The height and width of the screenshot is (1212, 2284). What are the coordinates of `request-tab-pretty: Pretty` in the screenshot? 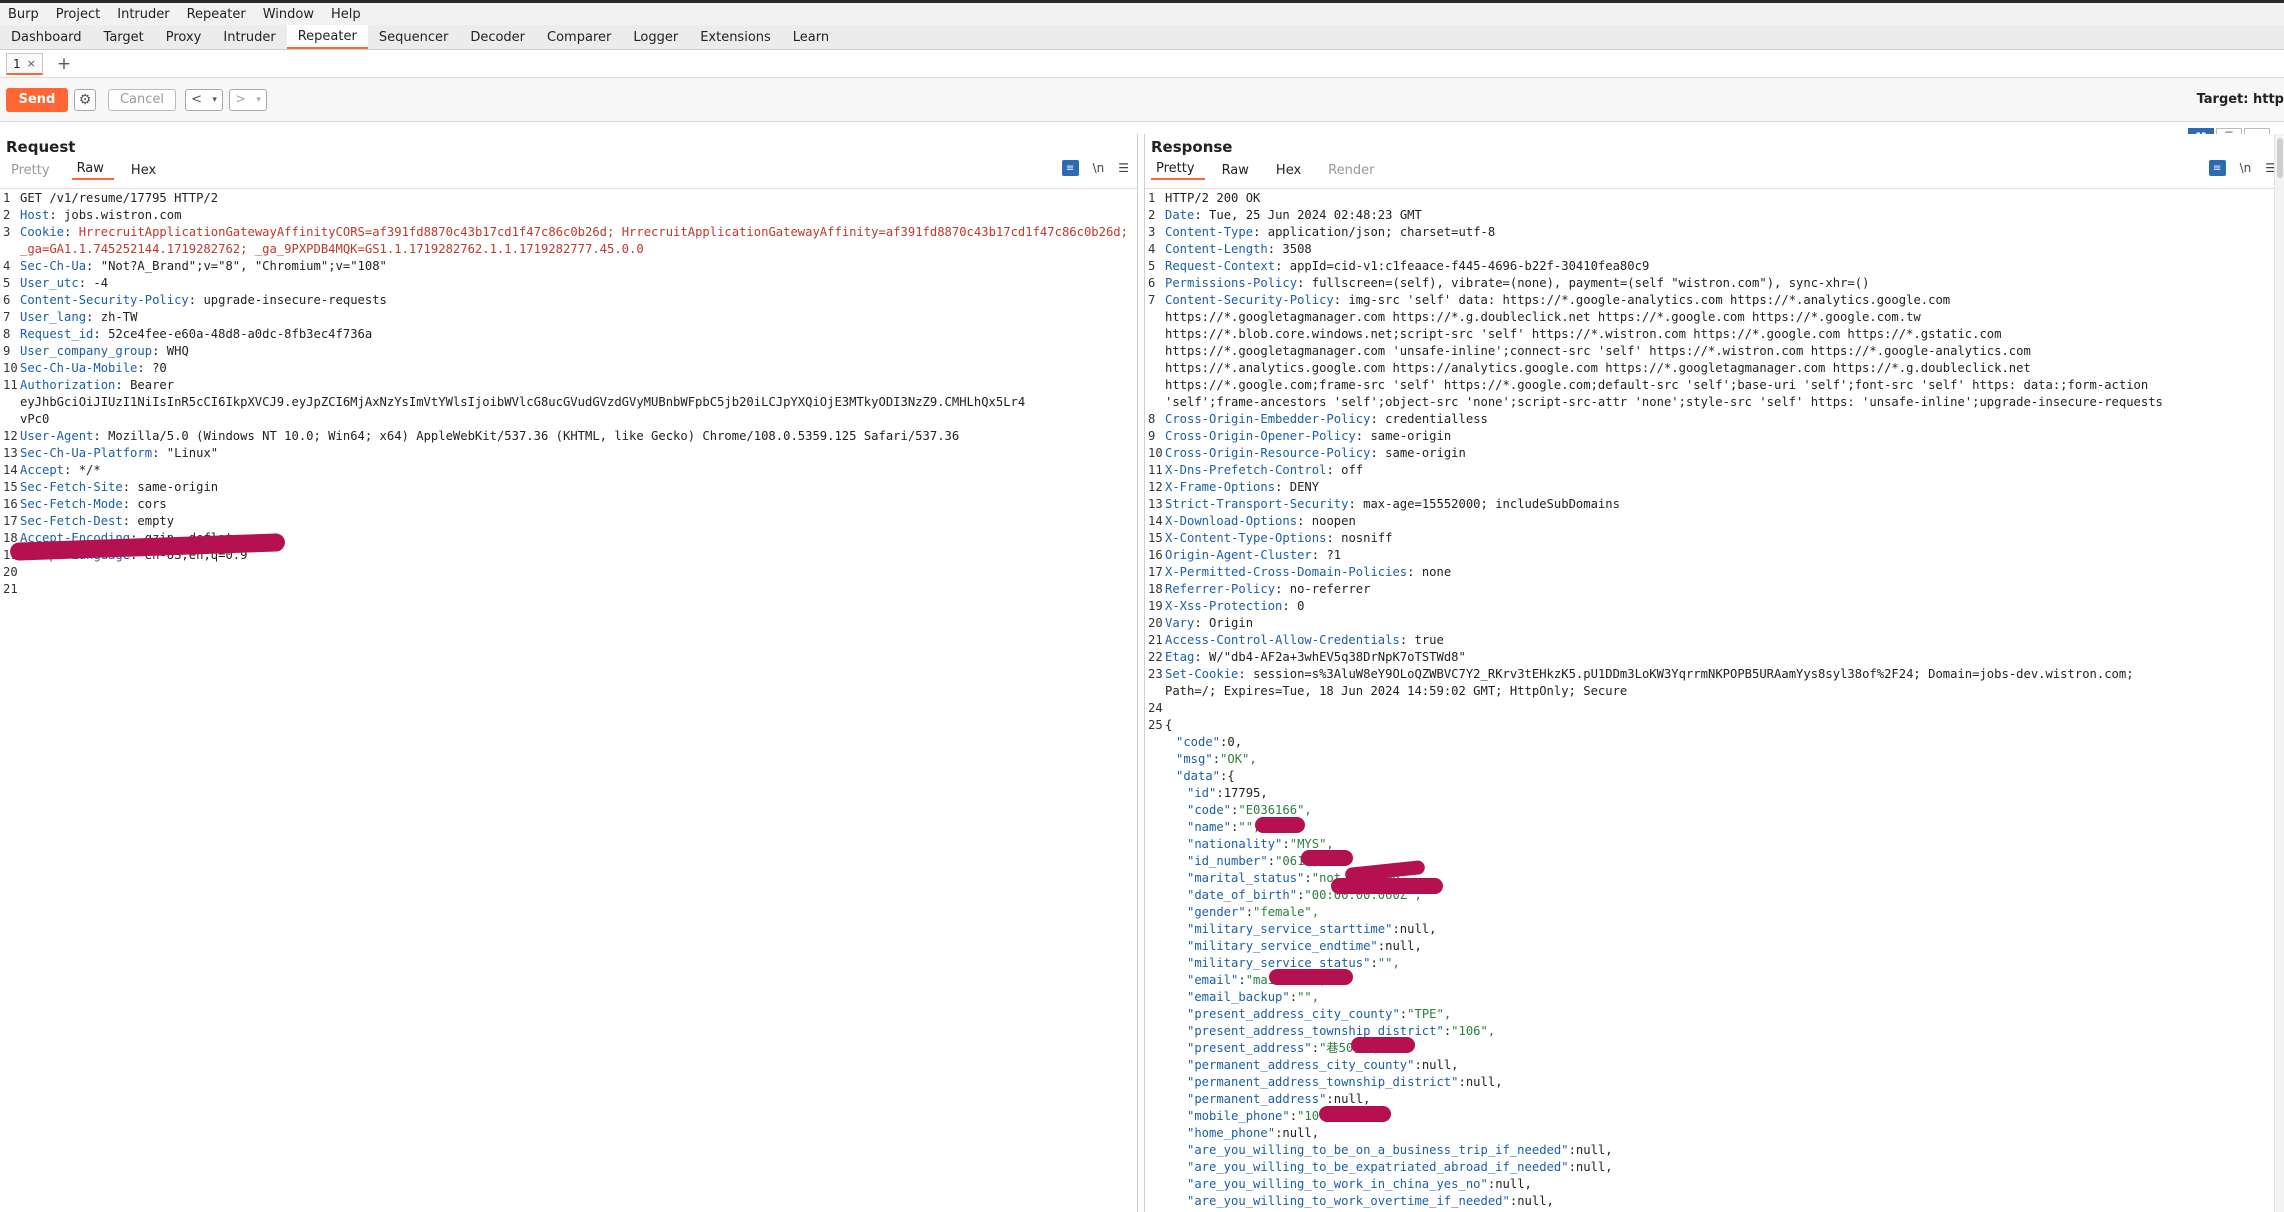 It's located at (33, 171).